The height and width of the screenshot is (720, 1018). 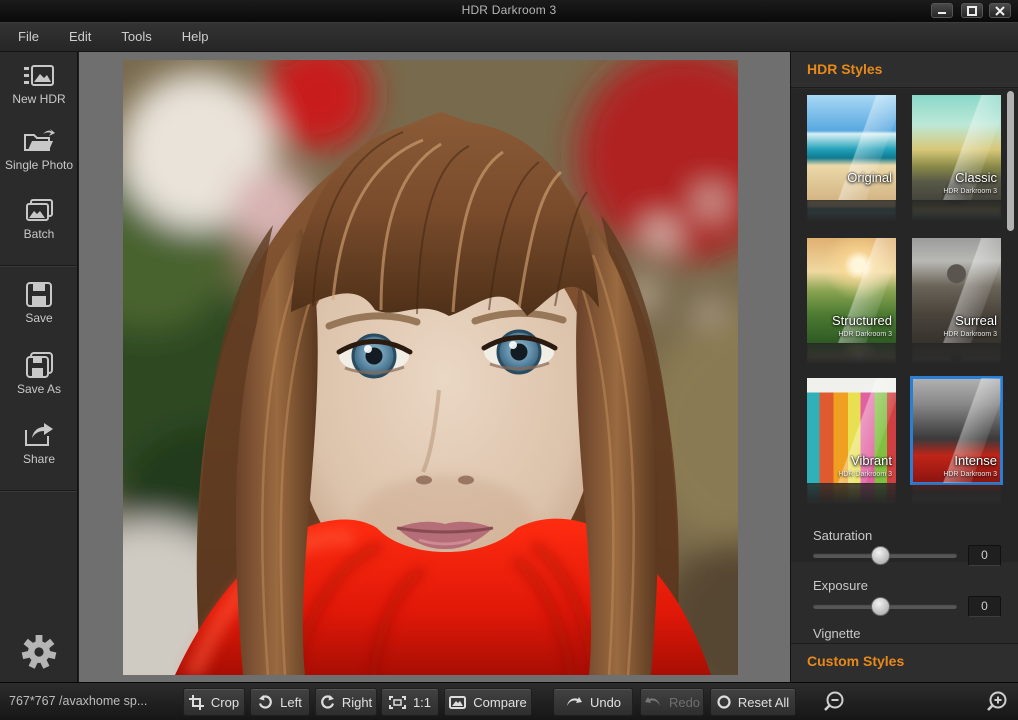 I want to click on undo-button: Undo, so click(x=593, y=702).